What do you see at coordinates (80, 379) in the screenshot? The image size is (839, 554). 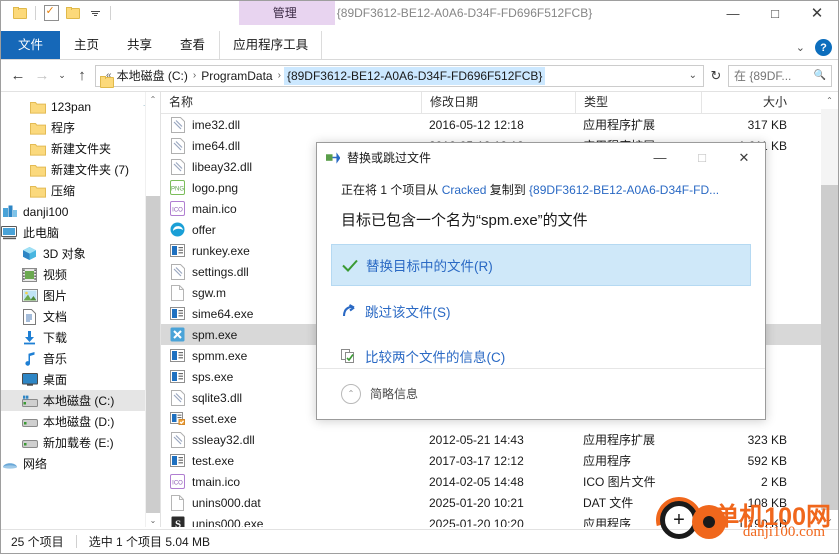 I see `sidebar-item: 桌面` at bounding box center [80, 379].